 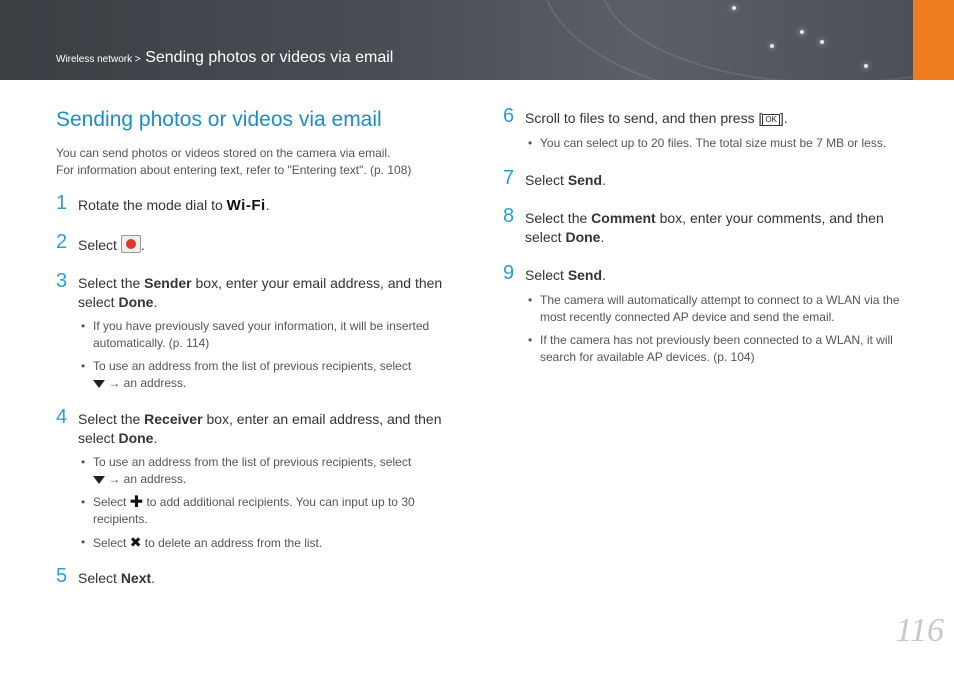 What do you see at coordinates (130, 244) in the screenshot?
I see `email-icon` at bounding box center [130, 244].